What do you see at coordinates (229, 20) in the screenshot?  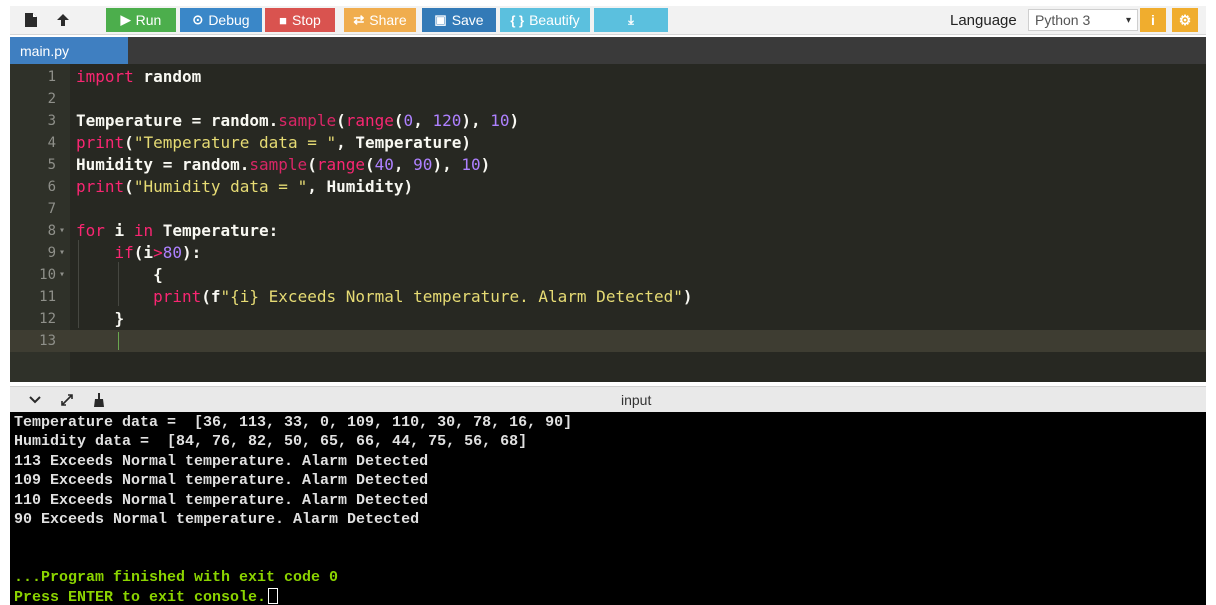 I see `debug-button-label: Debug` at bounding box center [229, 20].